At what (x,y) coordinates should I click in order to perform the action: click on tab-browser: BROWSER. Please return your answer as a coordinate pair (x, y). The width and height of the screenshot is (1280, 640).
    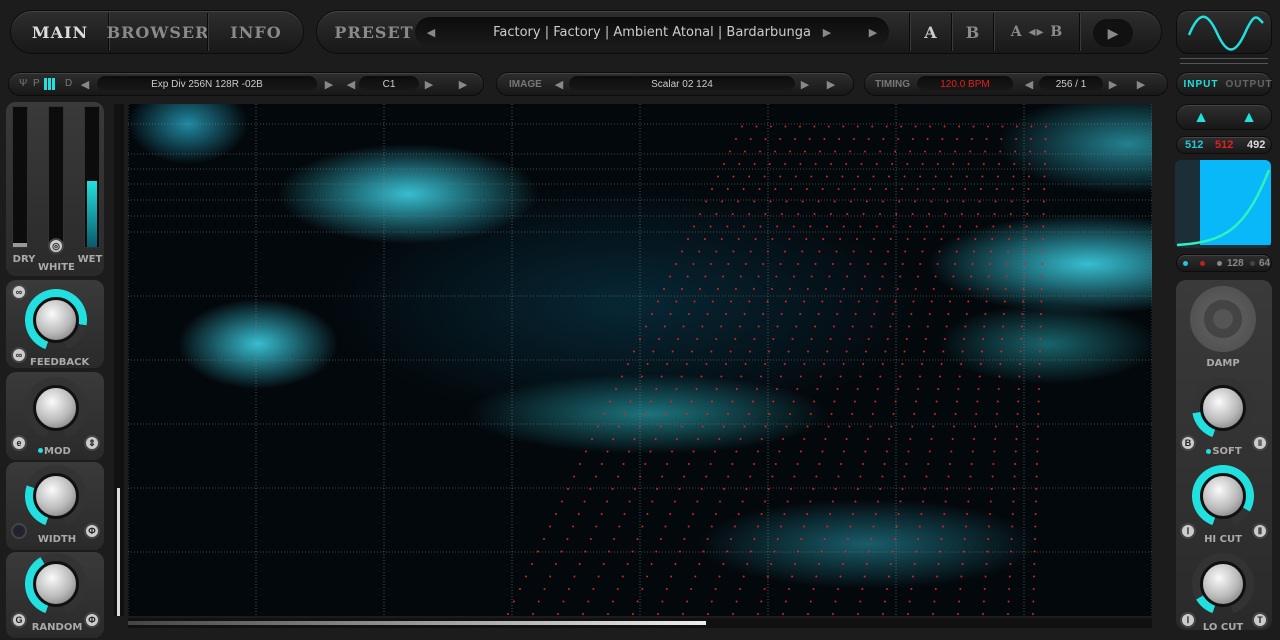
    Looking at the image, I should click on (158, 32).